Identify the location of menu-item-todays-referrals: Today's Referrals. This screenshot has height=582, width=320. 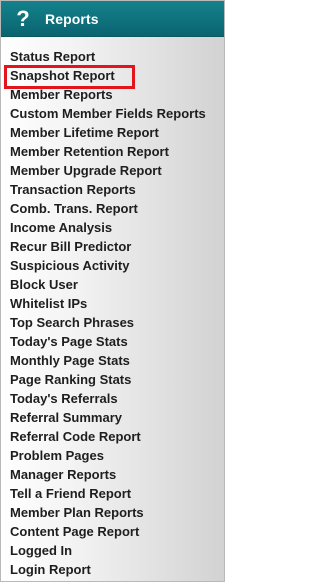
(112, 398).